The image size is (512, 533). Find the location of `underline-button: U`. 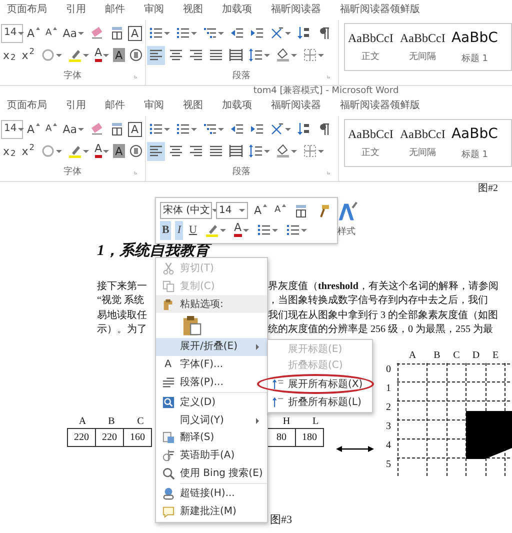

underline-button: U is located at coordinates (193, 230).